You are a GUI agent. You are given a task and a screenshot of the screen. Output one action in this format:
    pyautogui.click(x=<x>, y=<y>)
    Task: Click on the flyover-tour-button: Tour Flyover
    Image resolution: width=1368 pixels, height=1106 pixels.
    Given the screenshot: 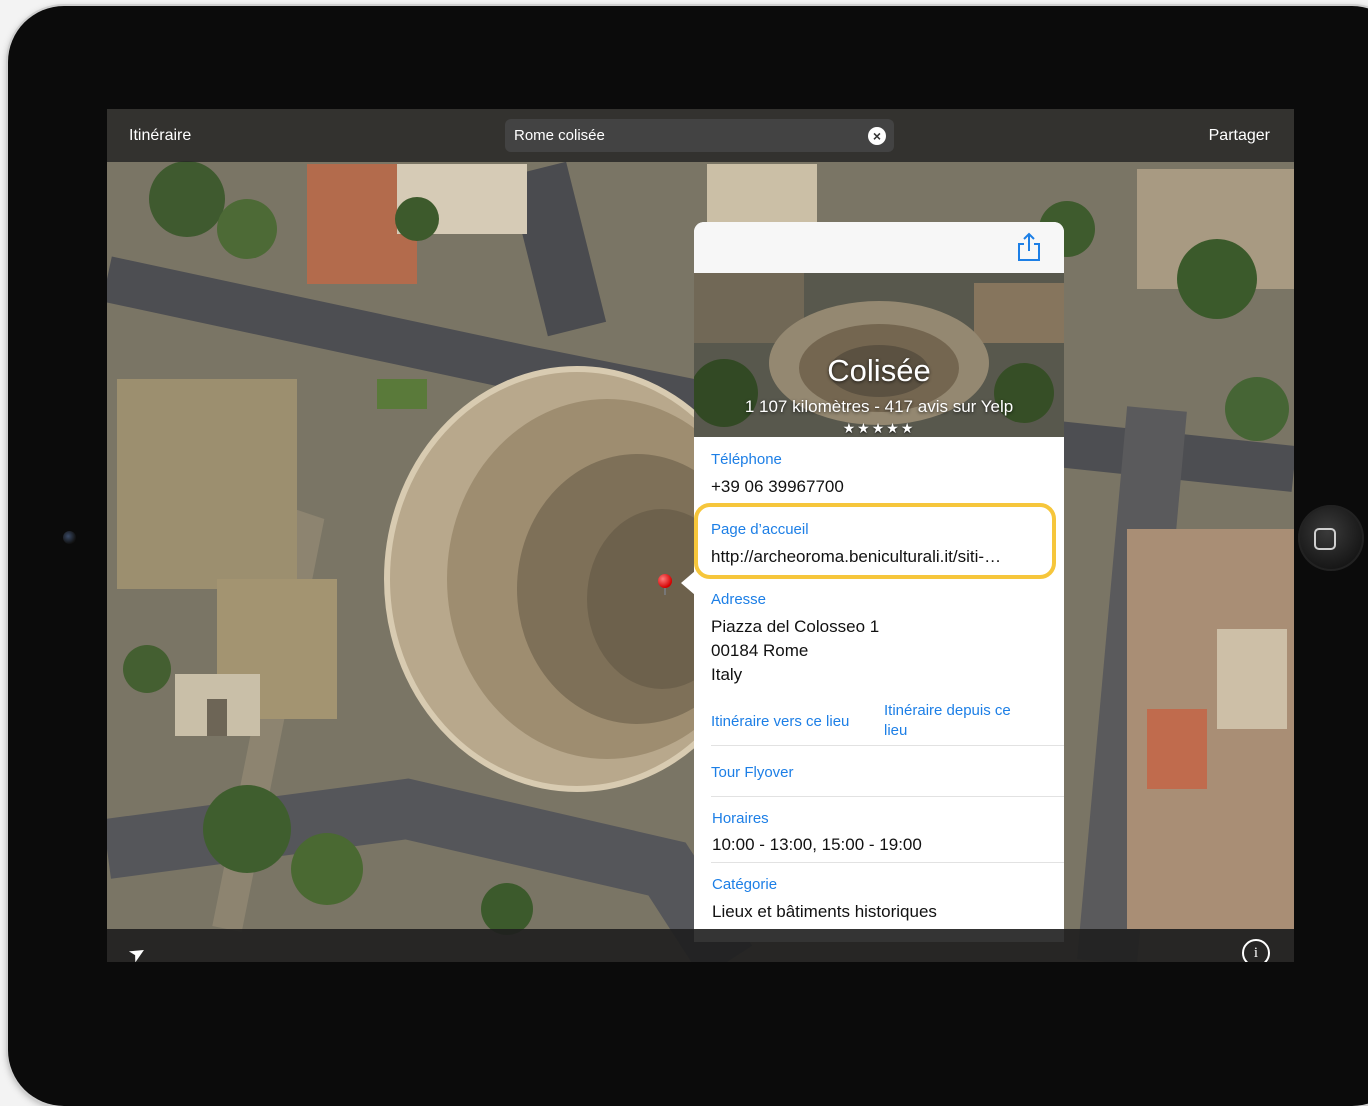 What is the action you would take?
    pyautogui.click(x=752, y=772)
    